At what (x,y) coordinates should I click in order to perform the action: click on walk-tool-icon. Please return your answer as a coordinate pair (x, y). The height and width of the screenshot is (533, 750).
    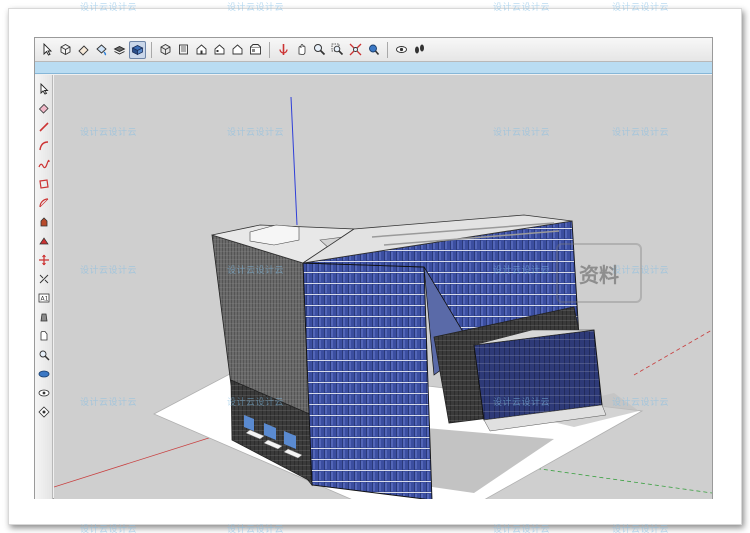
    Looking at the image, I should click on (43, 373).